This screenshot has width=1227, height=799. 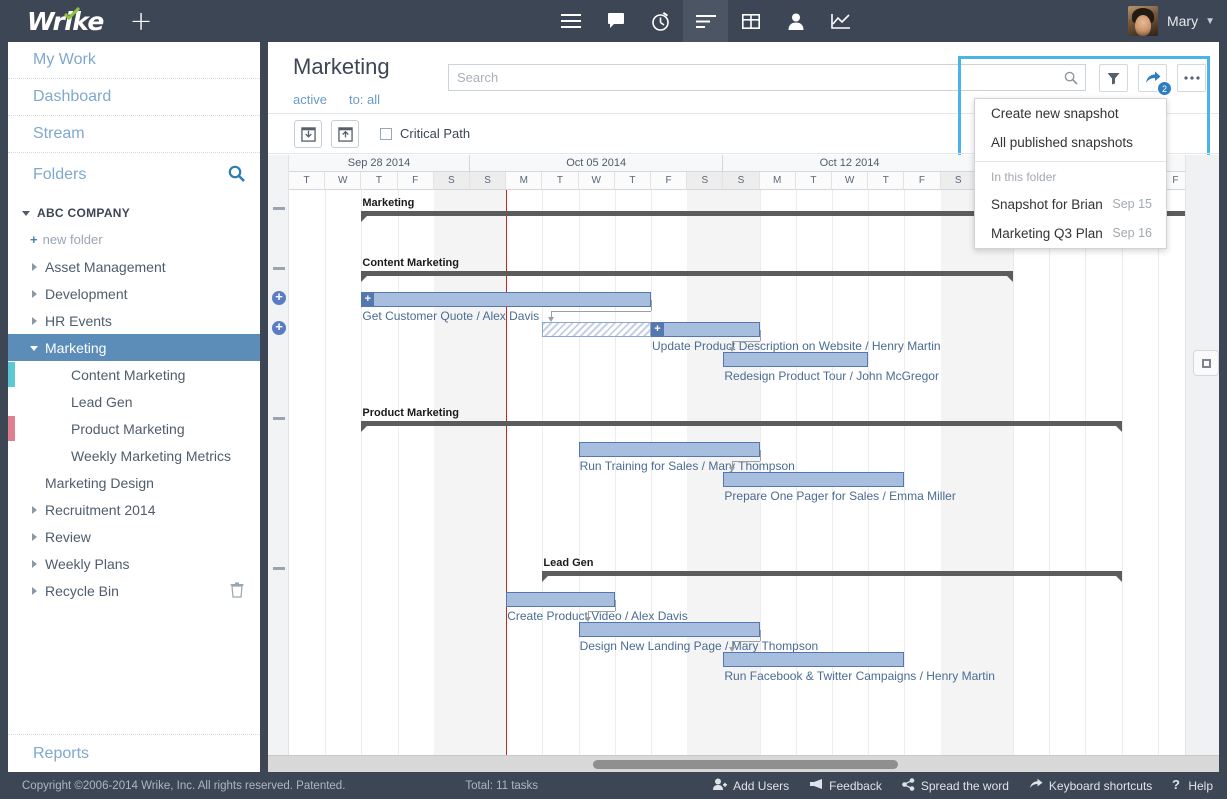 What do you see at coordinates (134, 401) in the screenshot?
I see `sidebar-item-lead-gen: Lead Gen` at bounding box center [134, 401].